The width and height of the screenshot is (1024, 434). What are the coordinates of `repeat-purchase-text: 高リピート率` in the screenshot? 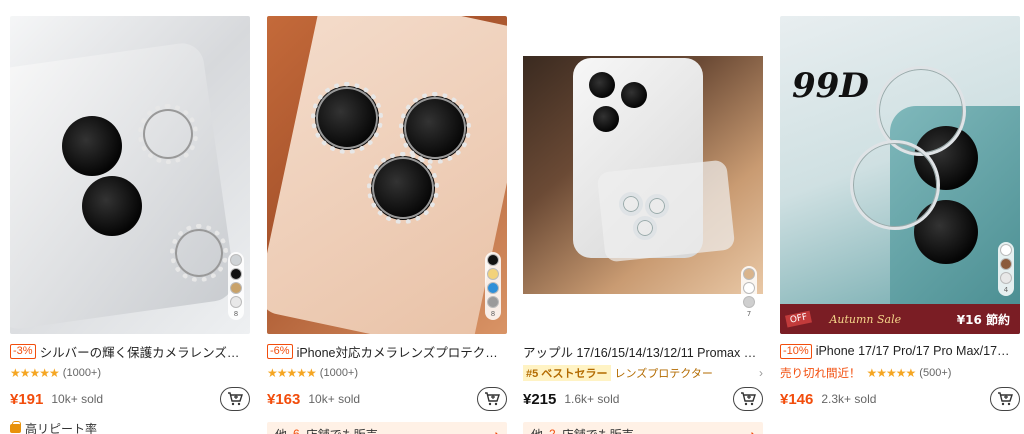 It's located at (61, 428).